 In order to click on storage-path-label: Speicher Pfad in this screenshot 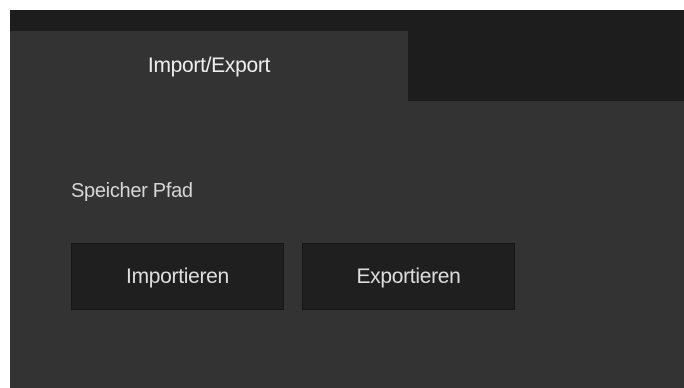, I will do `click(132, 191)`.